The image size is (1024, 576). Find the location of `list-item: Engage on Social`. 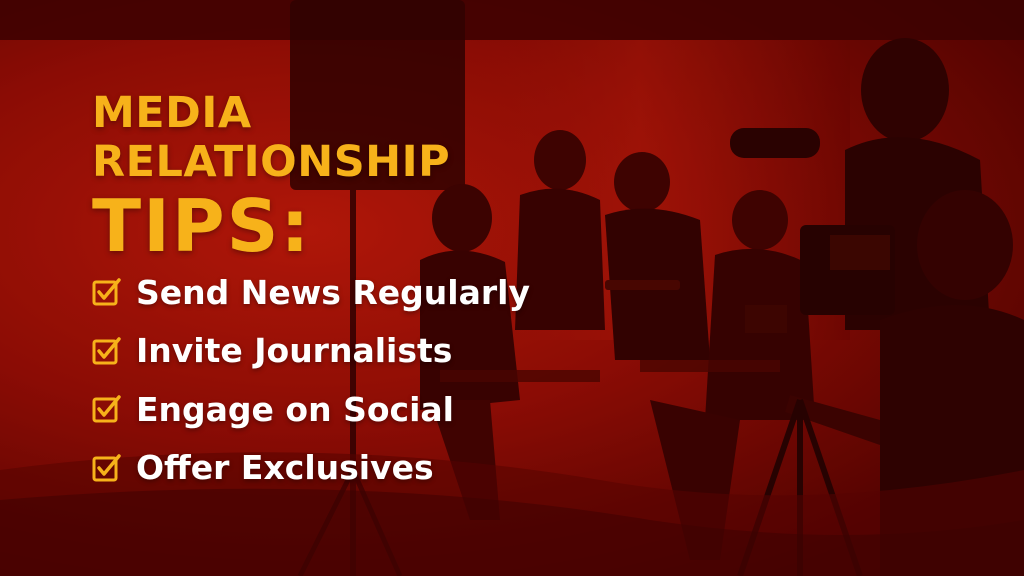

list-item: Engage on Social is located at coordinates (311, 409).